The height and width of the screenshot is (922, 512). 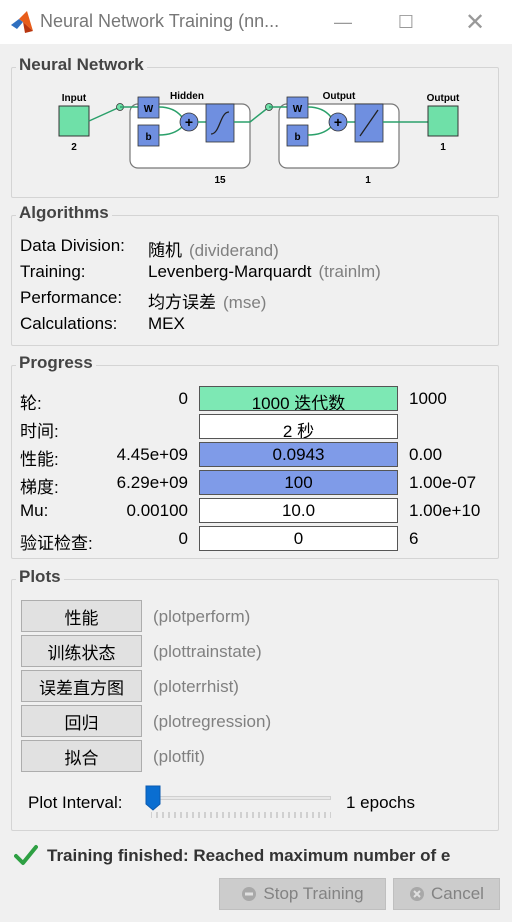 What do you see at coordinates (241, 815) in the screenshot?
I see `slider-ticks` at bounding box center [241, 815].